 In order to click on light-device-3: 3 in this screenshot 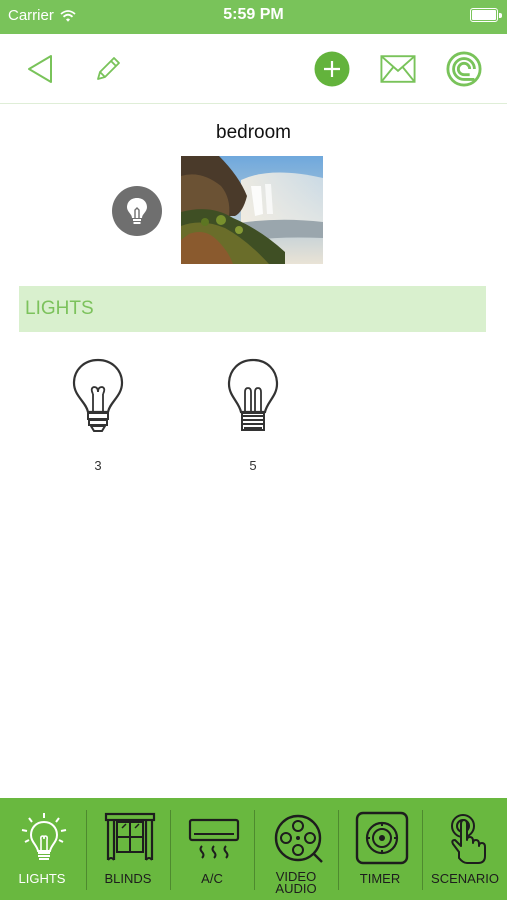, I will do `click(98, 416)`.